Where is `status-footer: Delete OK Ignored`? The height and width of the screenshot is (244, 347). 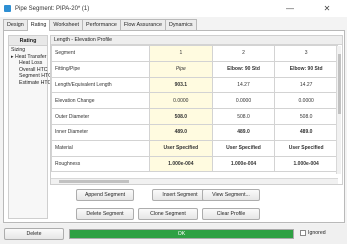
status-footer: Delete OK Ignored is located at coordinates (173, 234).